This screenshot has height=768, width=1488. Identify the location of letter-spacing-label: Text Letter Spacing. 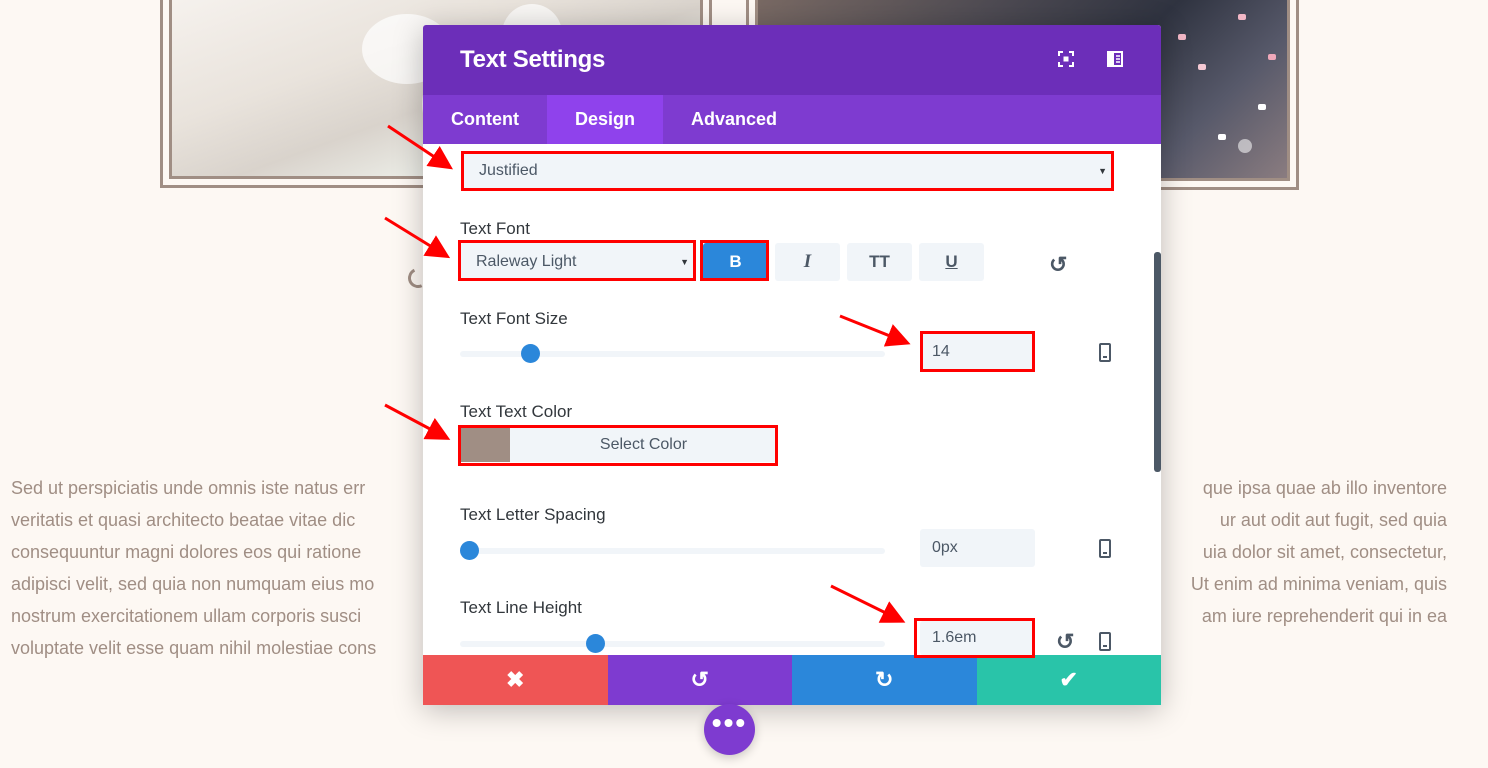
(533, 514).